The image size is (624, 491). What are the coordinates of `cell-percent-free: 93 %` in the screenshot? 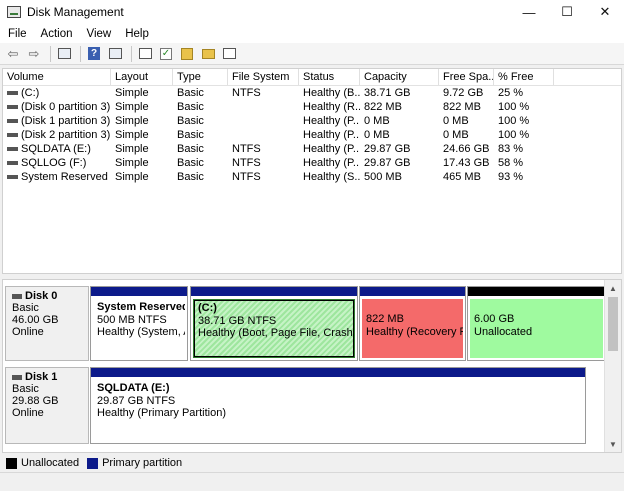 It's located at (524, 177).